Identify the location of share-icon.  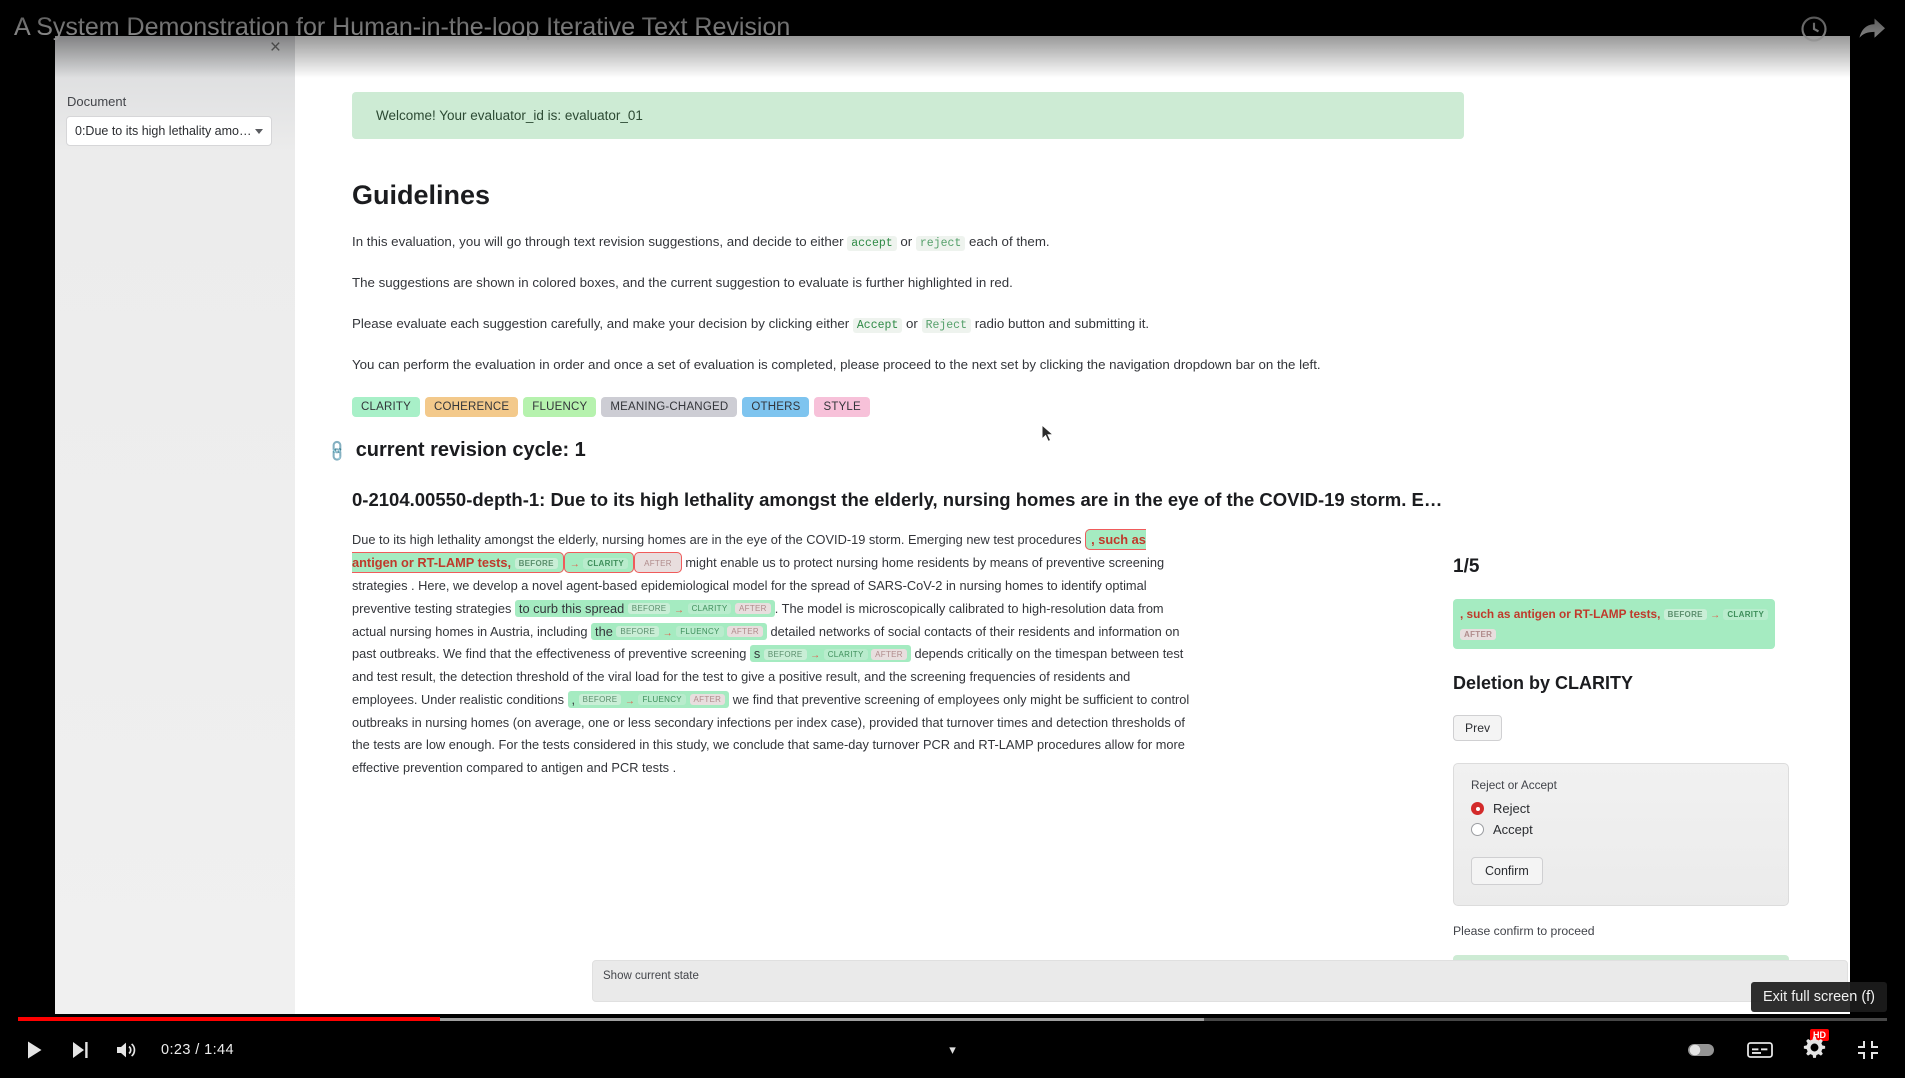
(1872, 29).